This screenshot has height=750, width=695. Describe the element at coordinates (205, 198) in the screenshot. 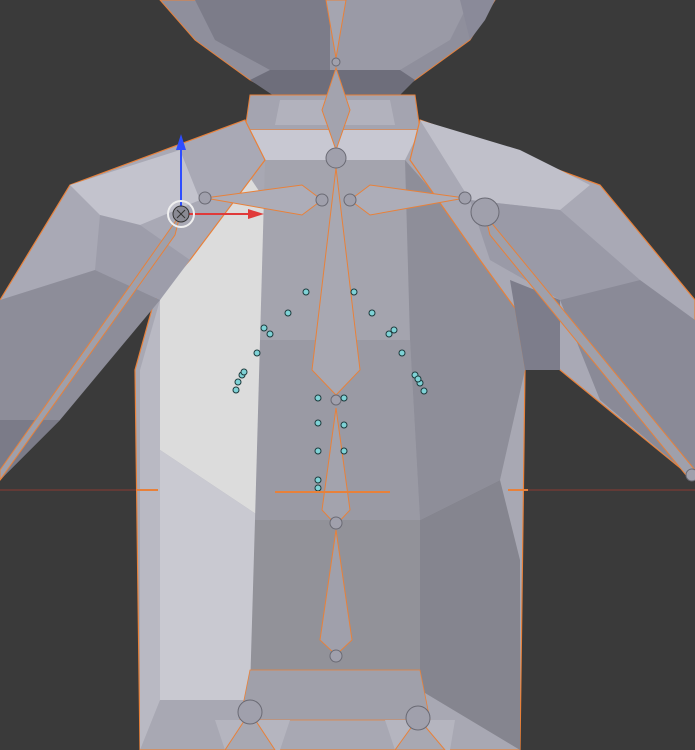

I see `joint-clavicle-left-tip` at that location.